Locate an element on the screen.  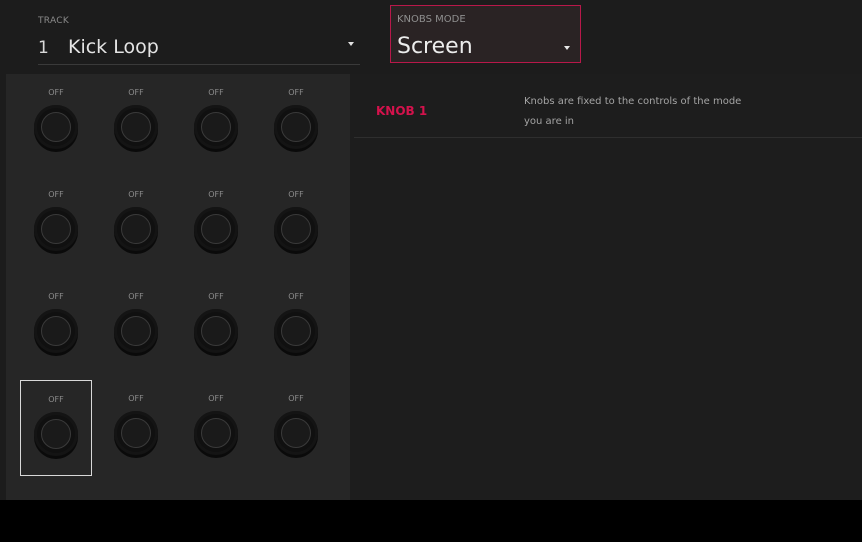
track-selector: TRACK 1 Kick Loop is located at coordinates (199, 38).